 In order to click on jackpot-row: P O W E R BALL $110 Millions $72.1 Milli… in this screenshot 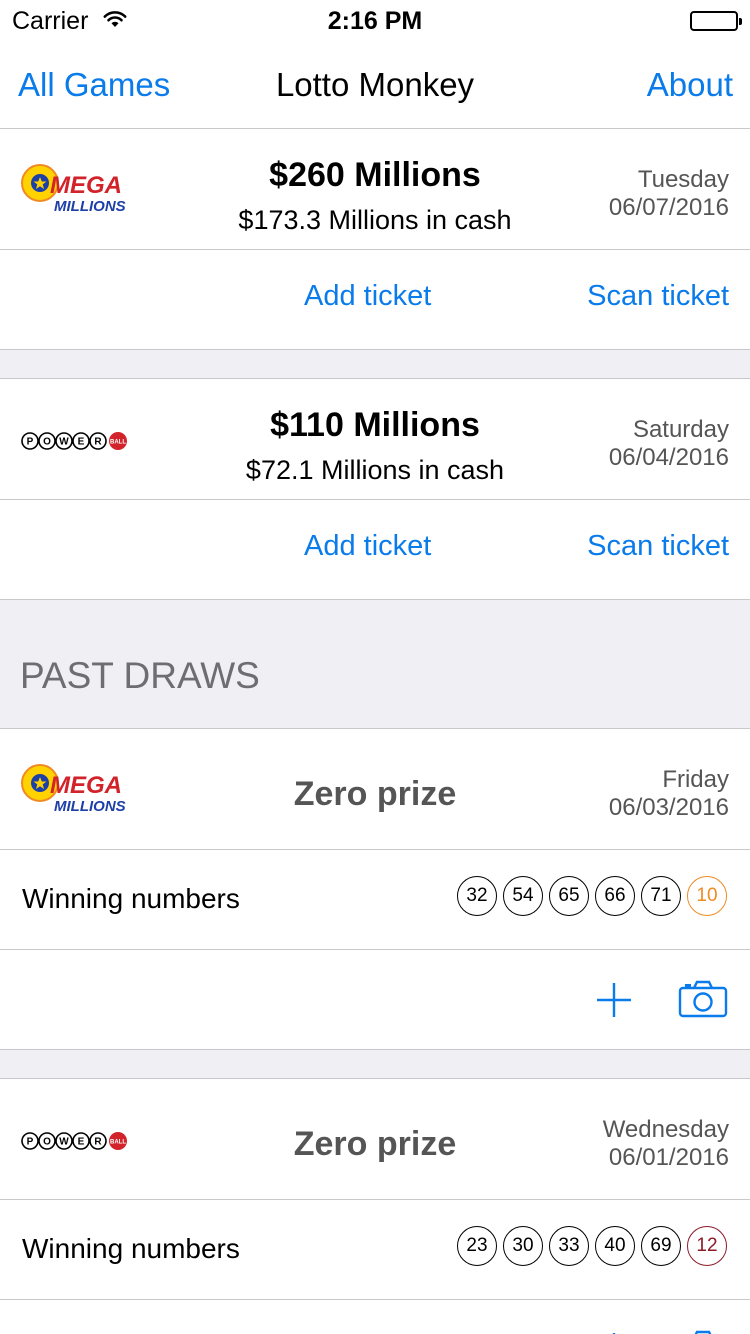, I will do `click(375, 439)`.